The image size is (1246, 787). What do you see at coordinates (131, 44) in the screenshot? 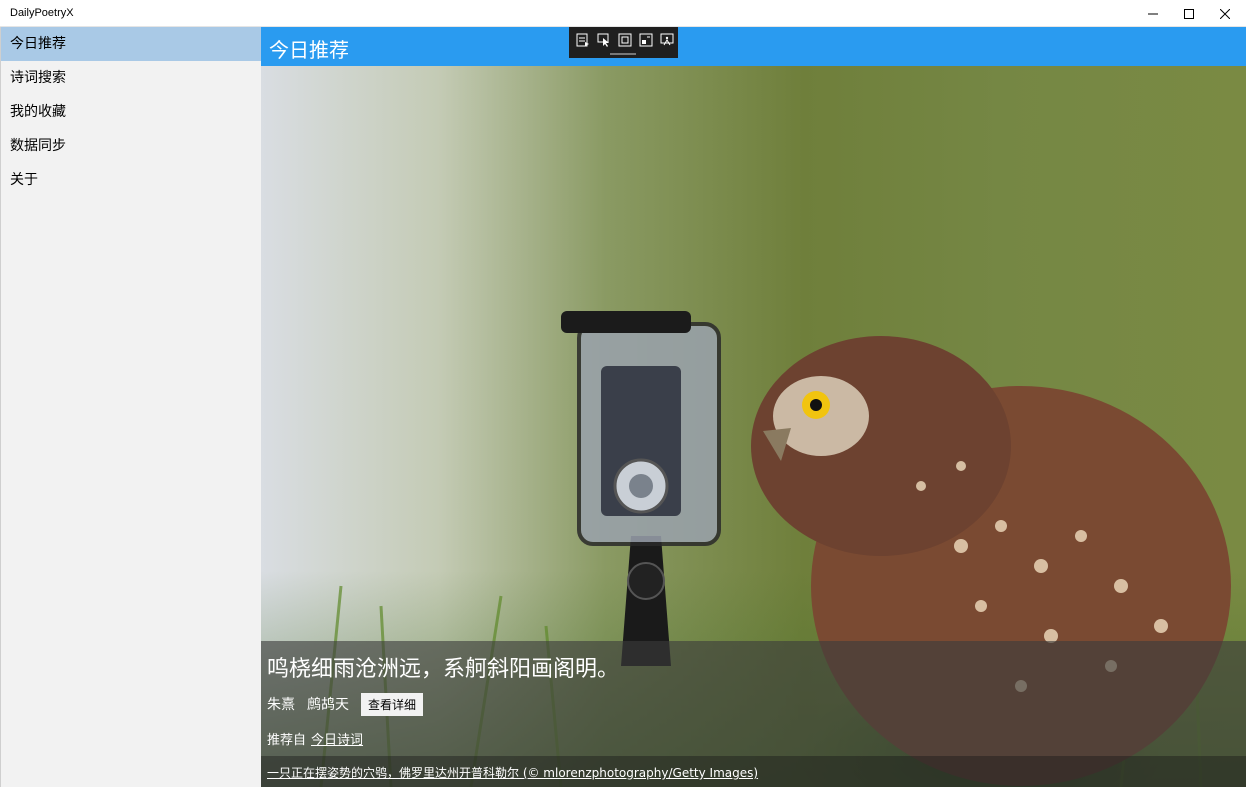
I see `sidebar-item-daily: 今日推荐` at bounding box center [131, 44].